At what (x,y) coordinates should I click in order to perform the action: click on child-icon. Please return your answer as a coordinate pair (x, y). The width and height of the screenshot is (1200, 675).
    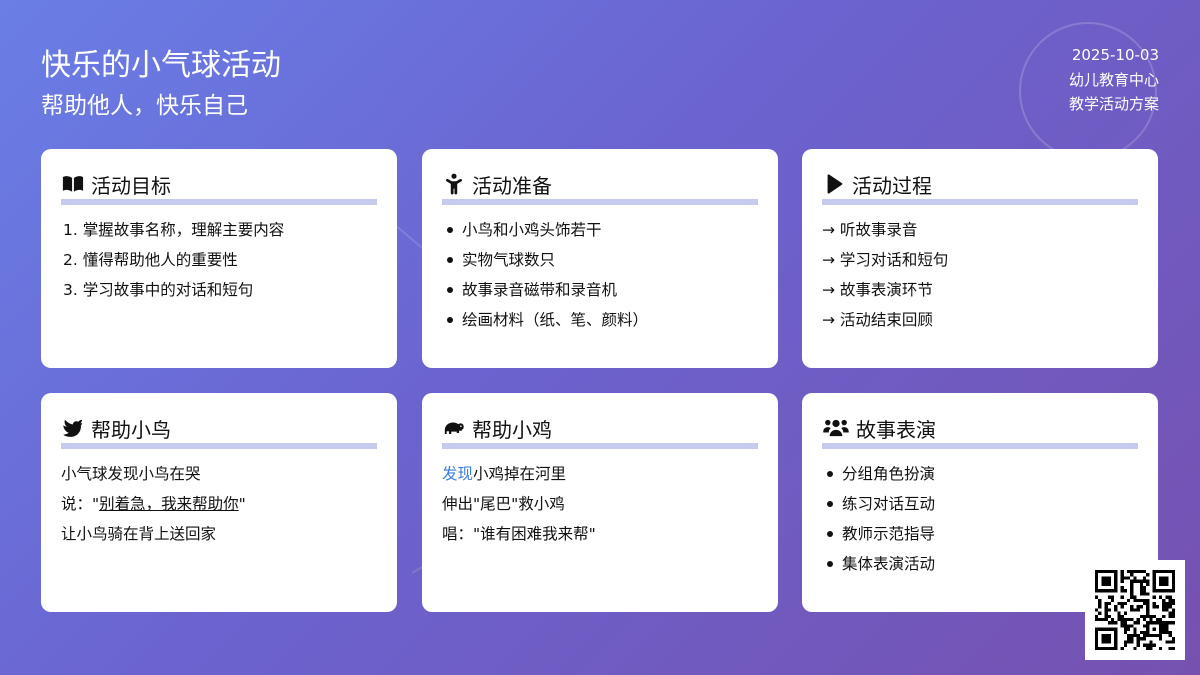
    Looking at the image, I should click on (454, 184).